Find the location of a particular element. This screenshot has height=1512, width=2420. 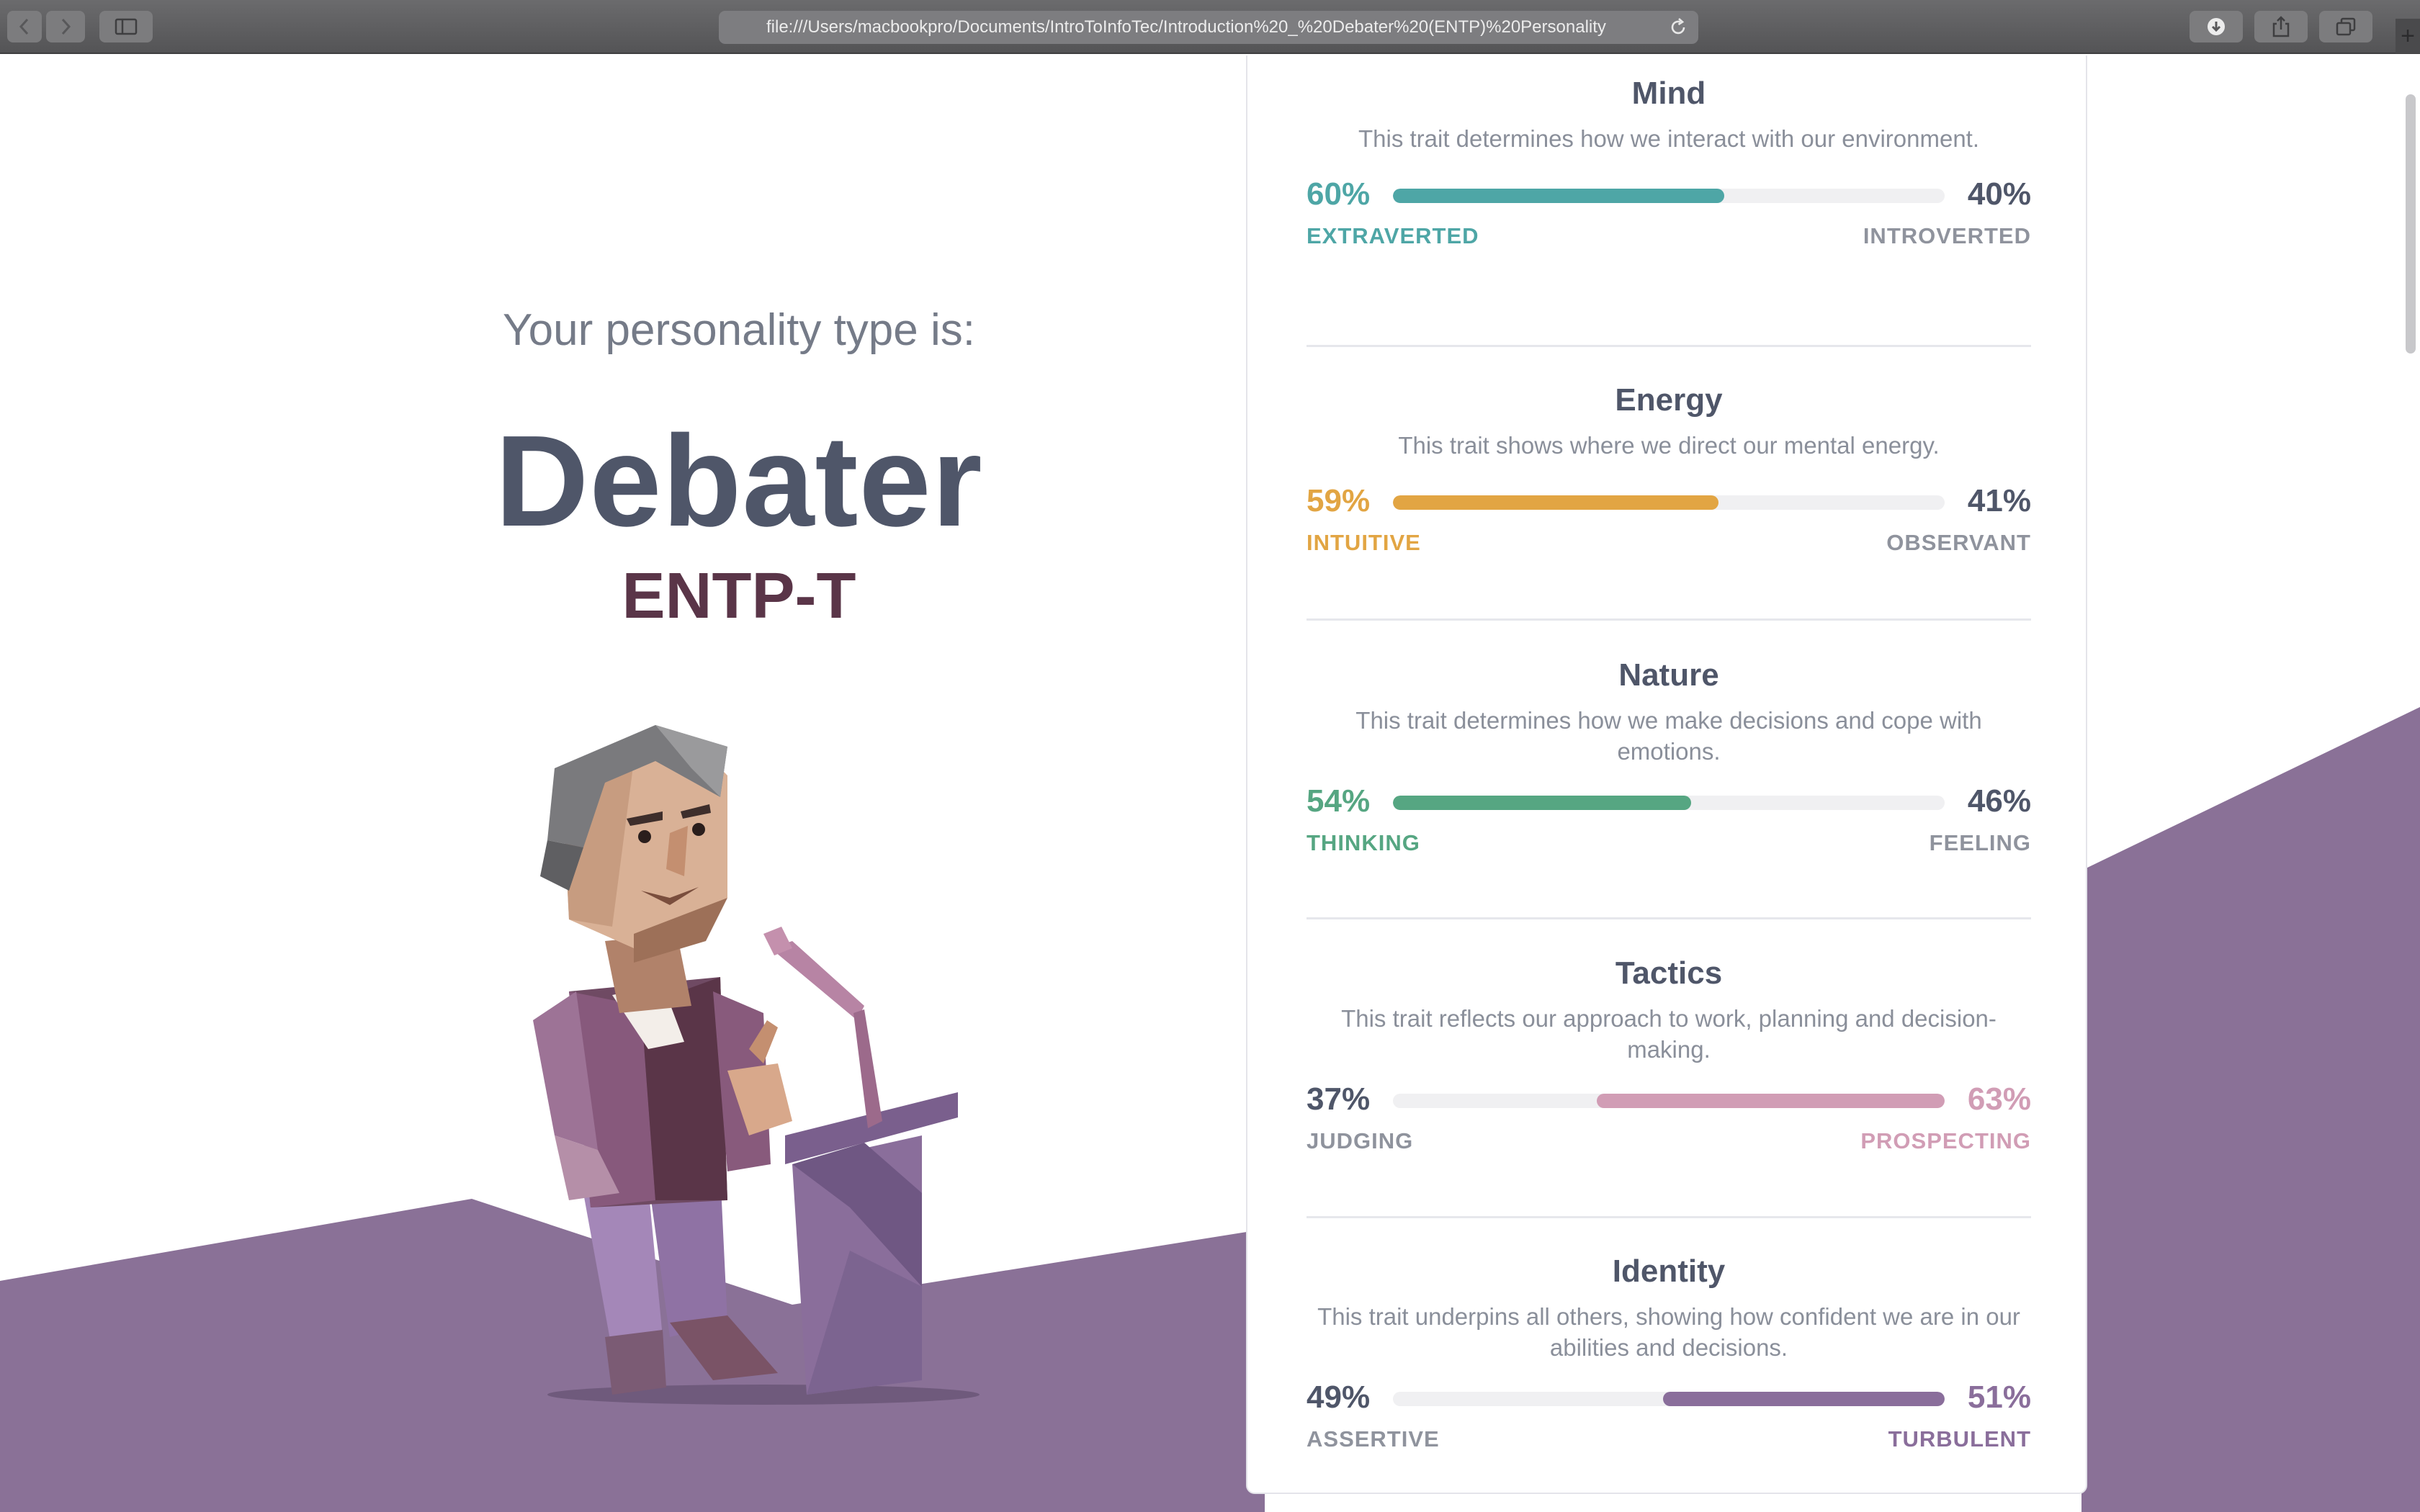

left-label: JUDGING is located at coordinates (1360, 1140).